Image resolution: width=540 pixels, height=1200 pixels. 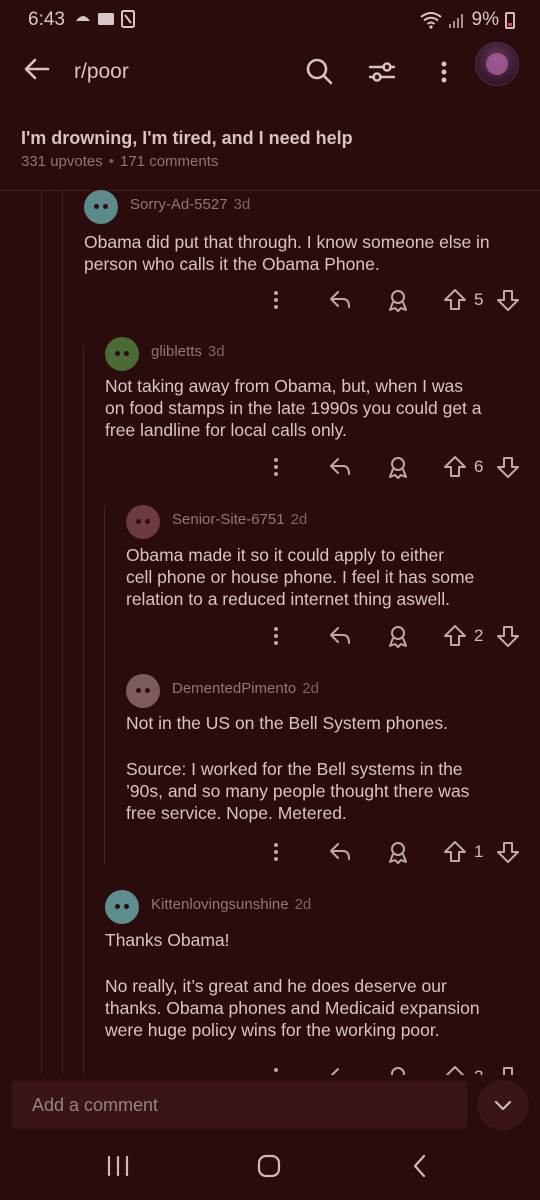 What do you see at coordinates (105, 19) in the screenshot?
I see `notification-icon` at bounding box center [105, 19].